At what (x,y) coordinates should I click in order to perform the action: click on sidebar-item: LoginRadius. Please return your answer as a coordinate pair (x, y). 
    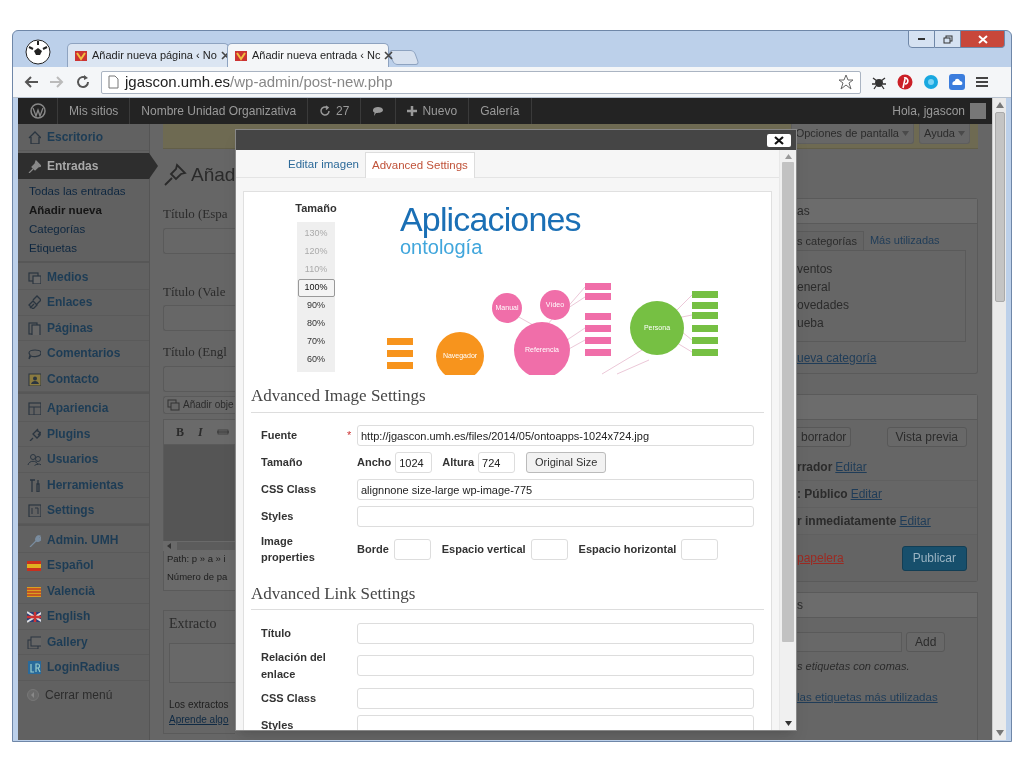
    Looking at the image, I should click on (83, 668).